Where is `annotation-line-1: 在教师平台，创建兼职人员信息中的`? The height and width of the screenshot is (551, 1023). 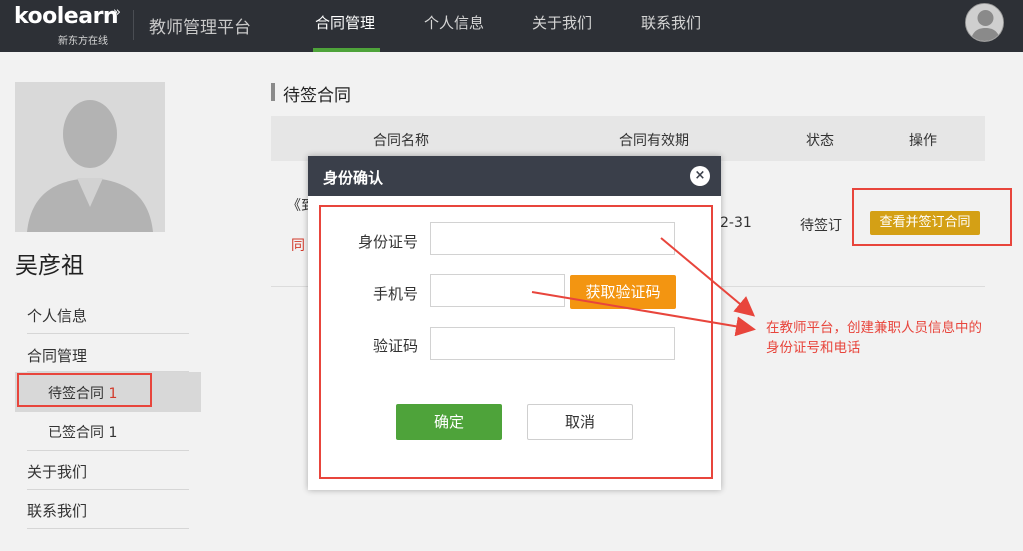
annotation-line-1: 在教师平台，创建兼职人员信息中的 is located at coordinates (874, 328).